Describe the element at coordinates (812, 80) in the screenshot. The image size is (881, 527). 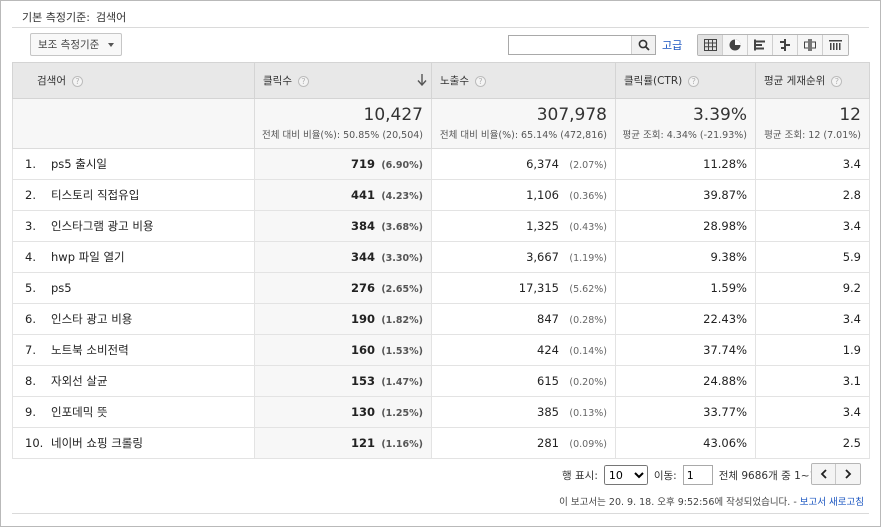
I see `col-header-position: 평균 게재순위?` at that location.